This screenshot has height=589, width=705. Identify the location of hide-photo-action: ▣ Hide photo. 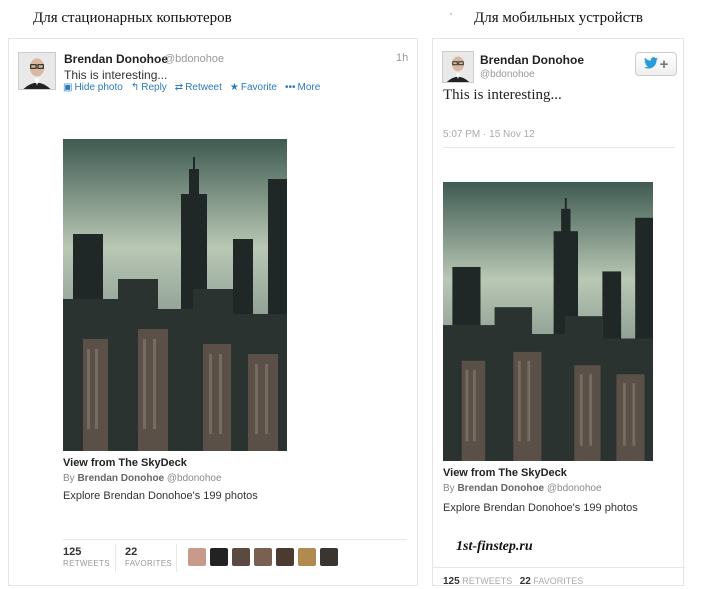
(93, 87).